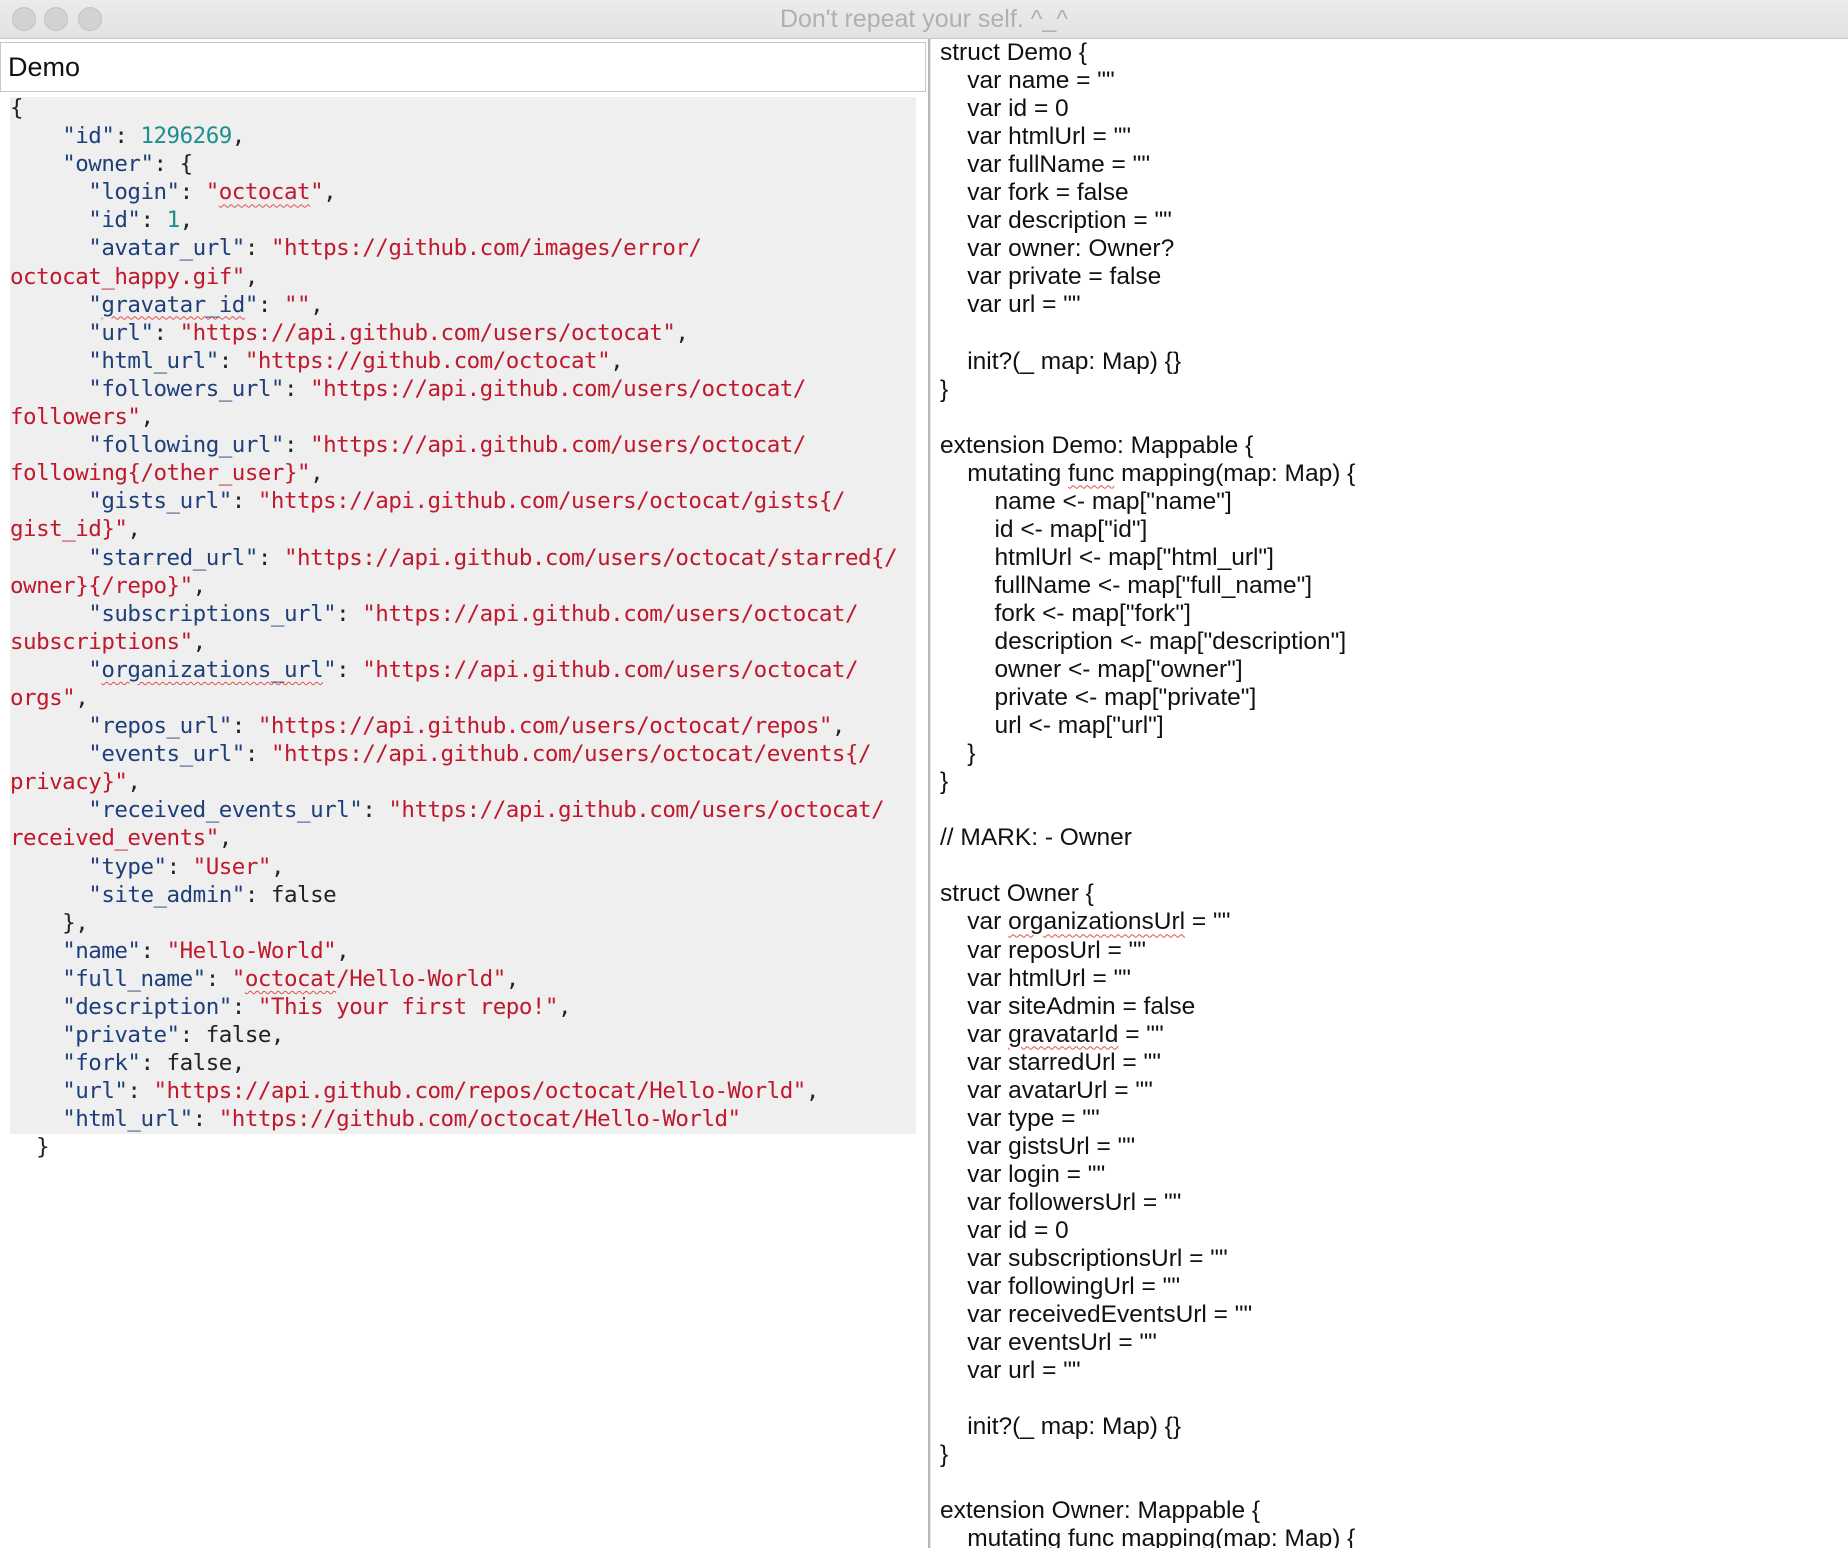 Image resolution: width=1848 pixels, height=1548 pixels. What do you see at coordinates (1141, 1034) in the screenshot?
I see `code-token: = ""` at bounding box center [1141, 1034].